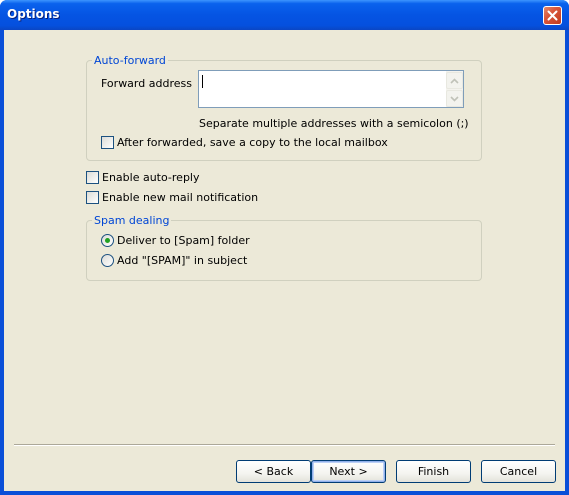 The width and height of the screenshot is (569, 495). Describe the element at coordinates (284, 445) in the screenshot. I see `button-separator` at that location.